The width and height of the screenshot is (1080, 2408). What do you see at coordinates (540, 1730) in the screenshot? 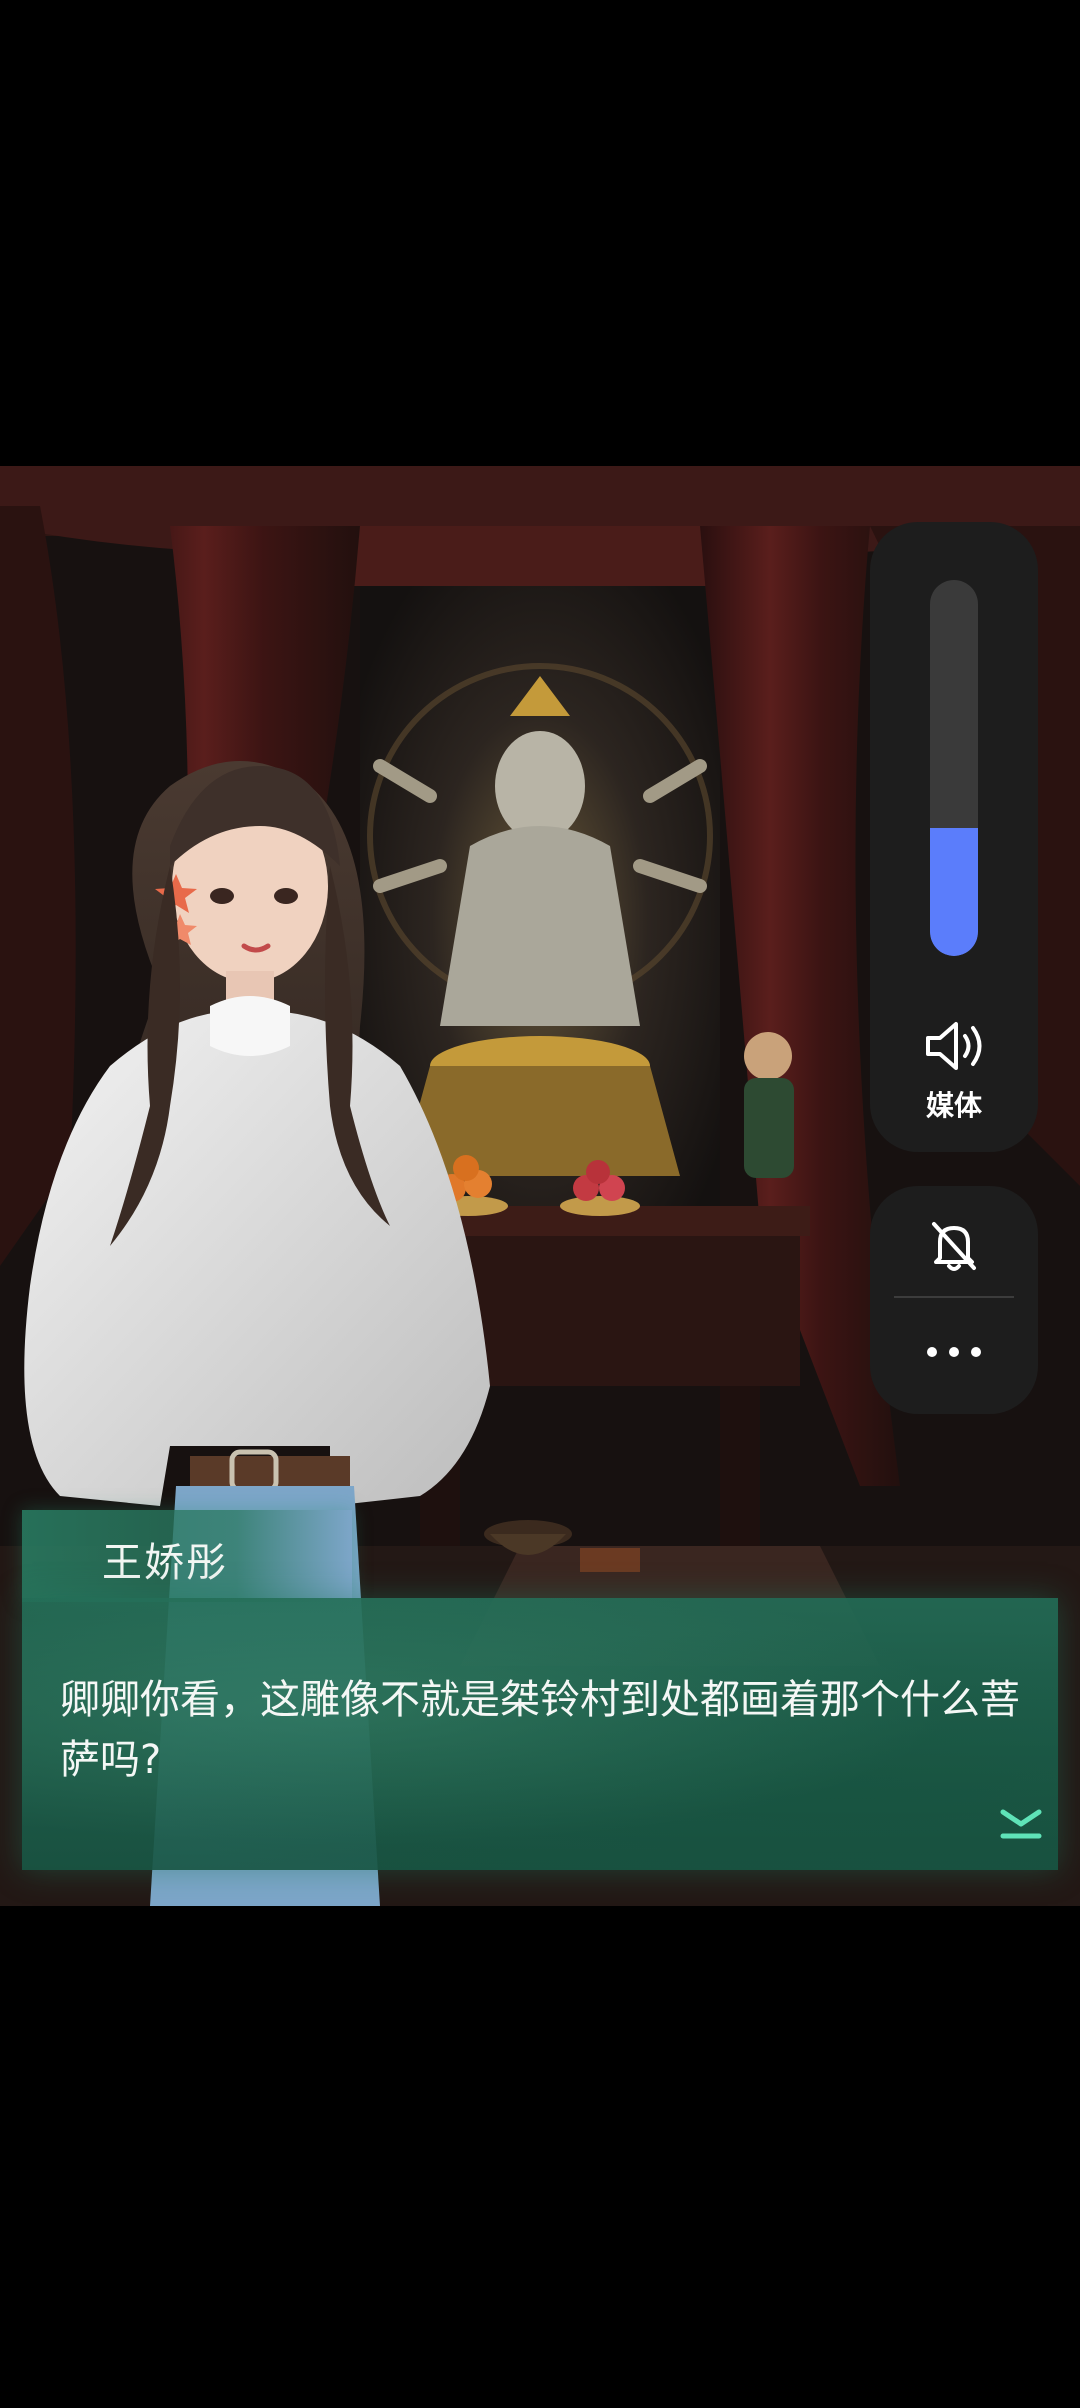
I see `dialogue-text: 卿卿你看，这雕像不就是桀铃村到处都画着那个什么菩萨吗?` at bounding box center [540, 1730].